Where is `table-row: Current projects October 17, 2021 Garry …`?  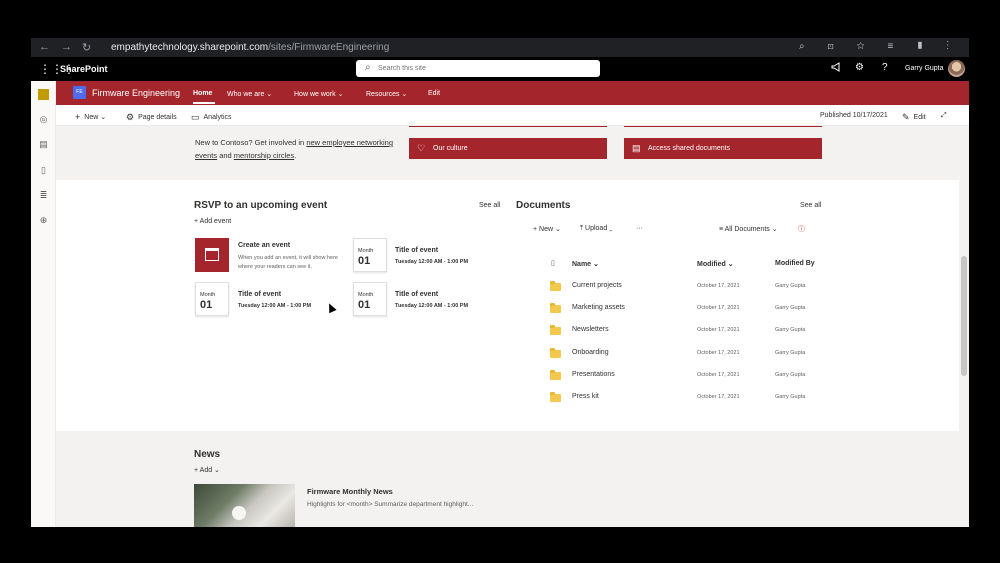
table-row: Current projects October 17, 2021 Garry … is located at coordinates (691, 289).